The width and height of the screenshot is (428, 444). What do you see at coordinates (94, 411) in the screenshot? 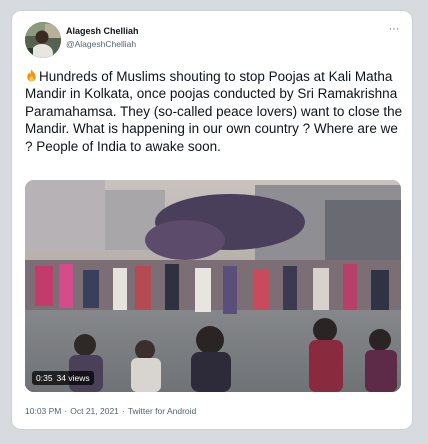
I see `tweet-date: Oct 21, 2021` at bounding box center [94, 411].